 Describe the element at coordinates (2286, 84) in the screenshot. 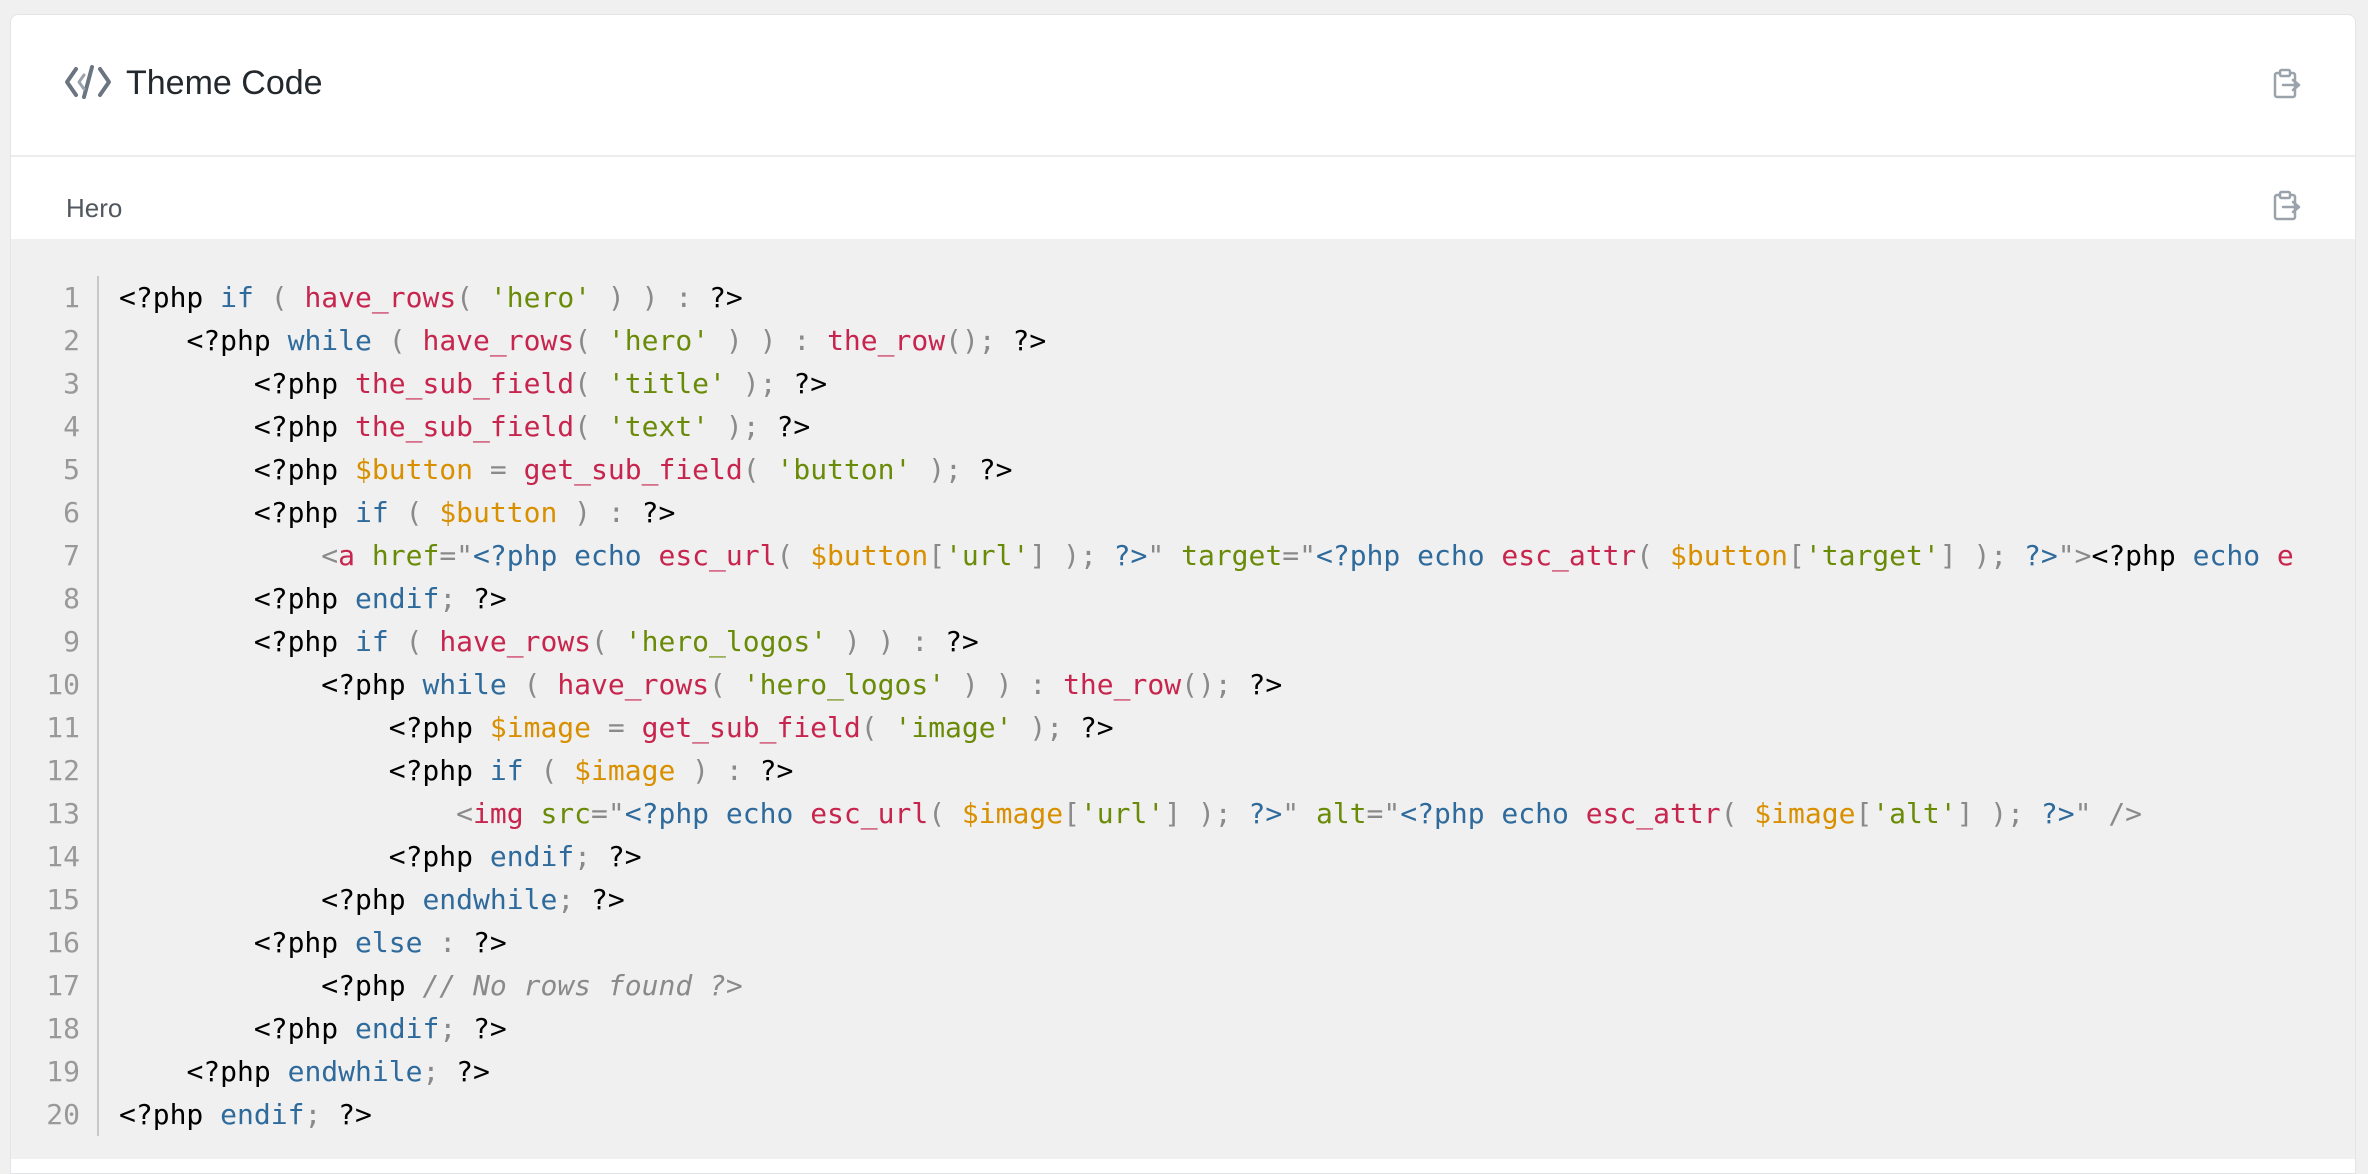

I see `copy-all-button` at that location.